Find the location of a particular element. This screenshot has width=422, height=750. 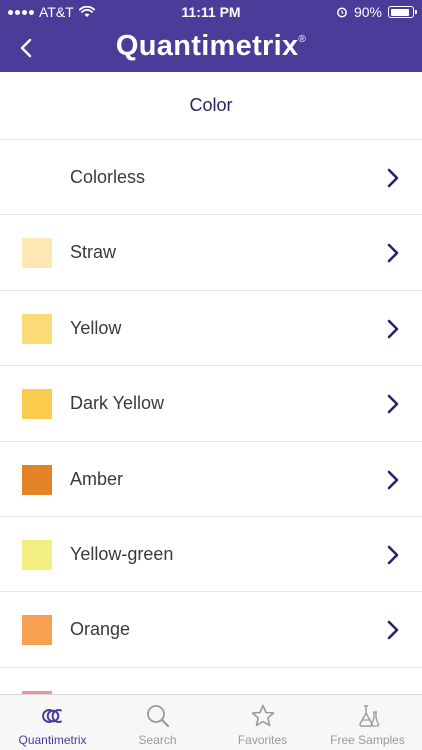

battery-icon is located at coordinates (402, 12).